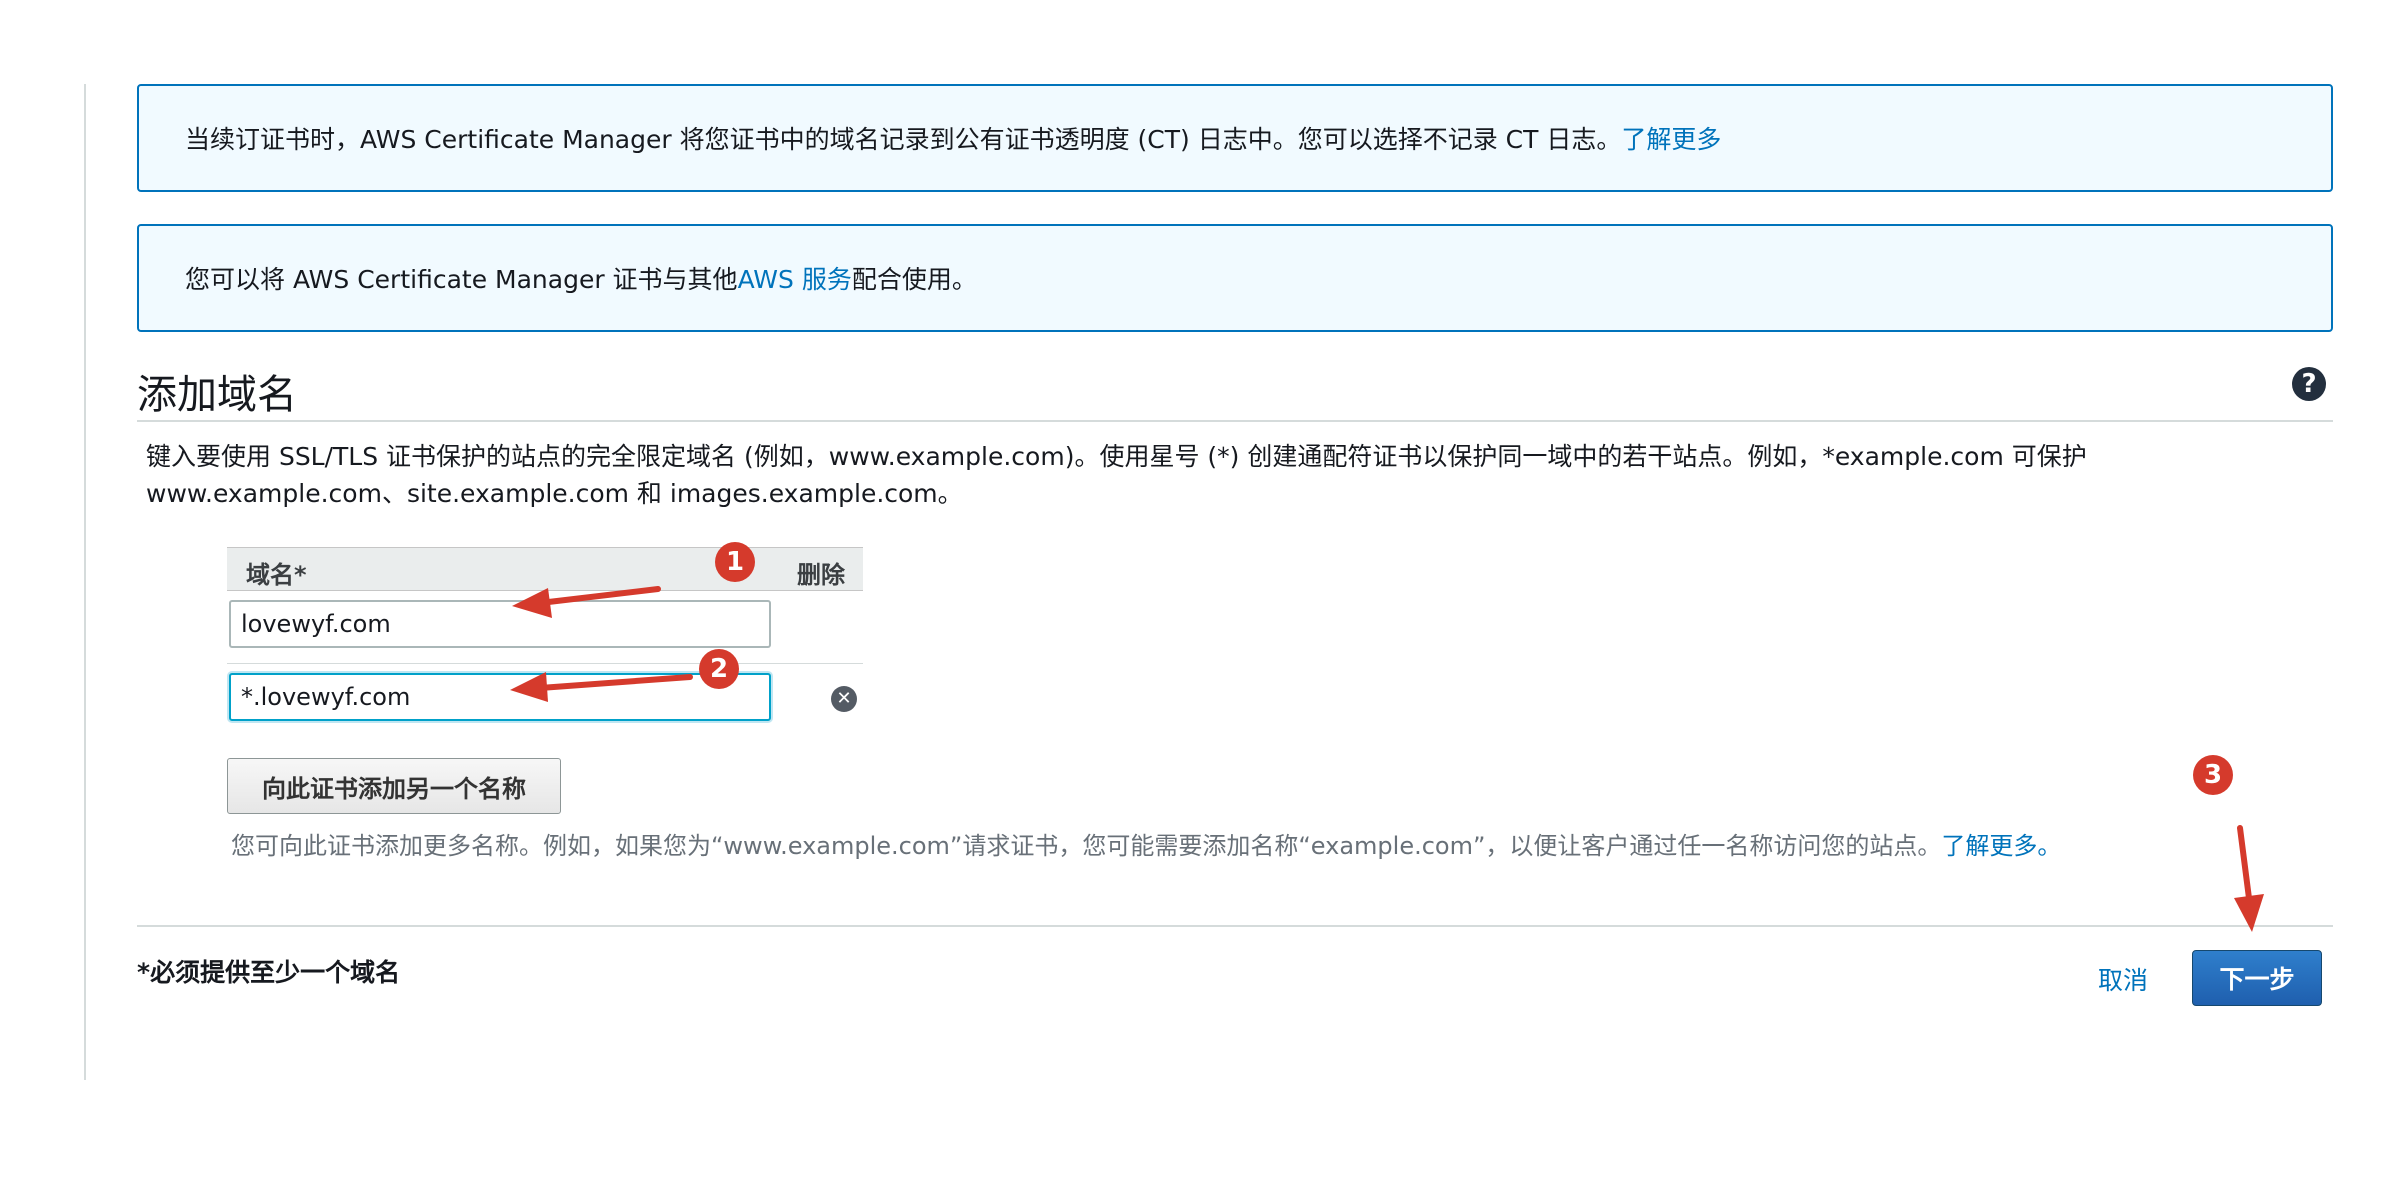 This screenshot has width=2398, height=1182. Describe the element at coordinates (735, 562) in the screenshot. I see `annotation-badge-1: 1` at that location.